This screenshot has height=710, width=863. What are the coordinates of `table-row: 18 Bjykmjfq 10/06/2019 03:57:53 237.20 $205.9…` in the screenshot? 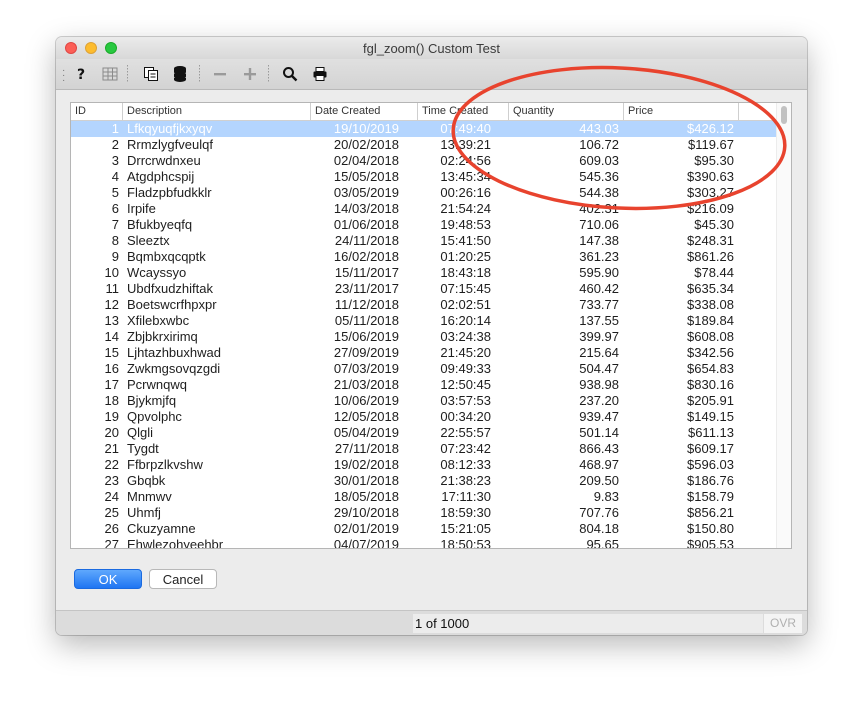 It's located at (424, 401).